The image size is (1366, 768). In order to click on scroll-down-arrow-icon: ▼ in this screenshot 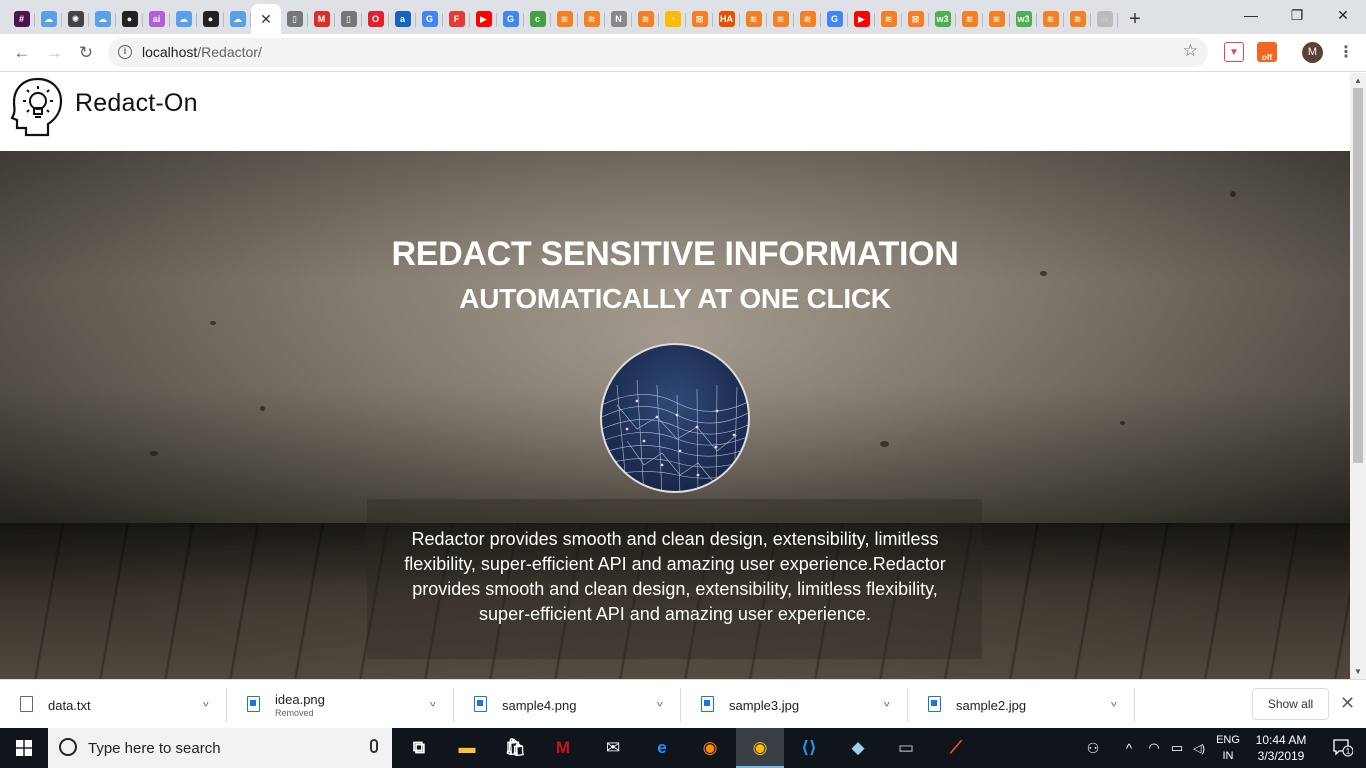, I will do `click(1358, 671)`.